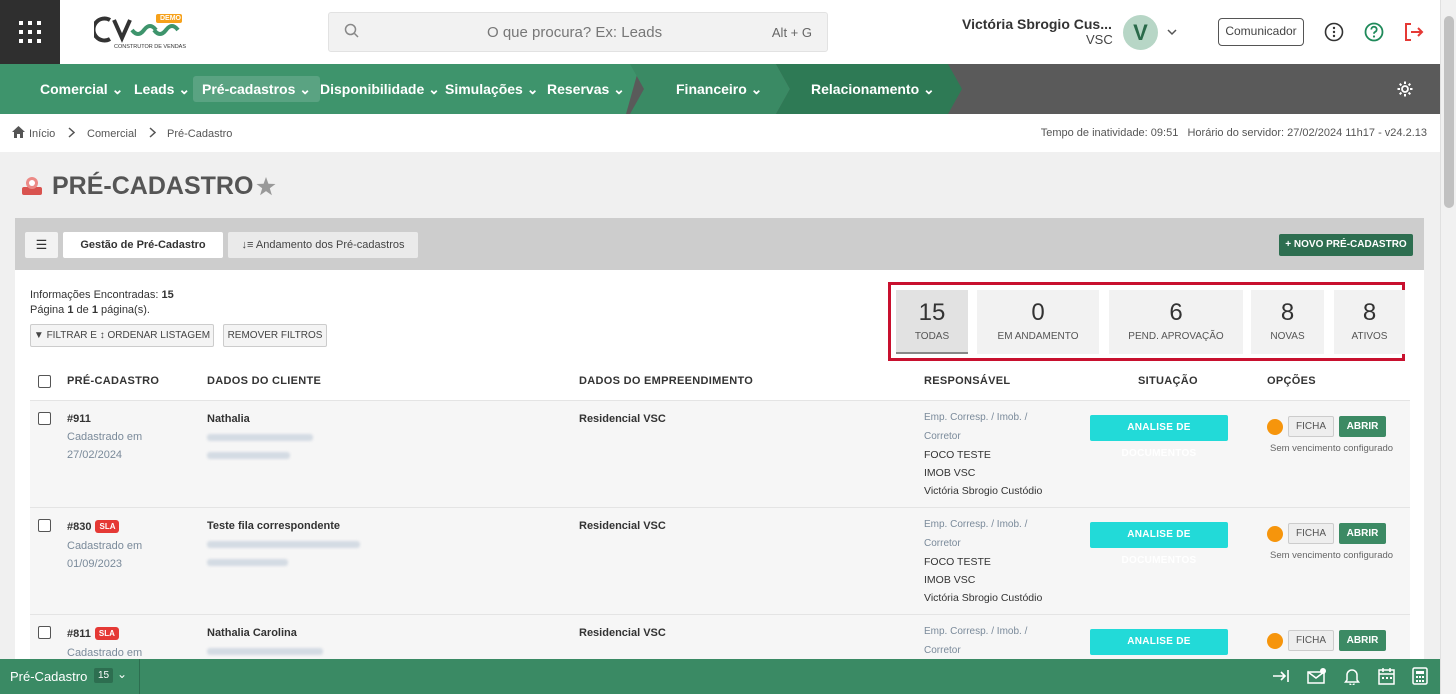  I want to click on stat-em-andamento: 0 EM ANDAMENTO, so click(1038, 322).